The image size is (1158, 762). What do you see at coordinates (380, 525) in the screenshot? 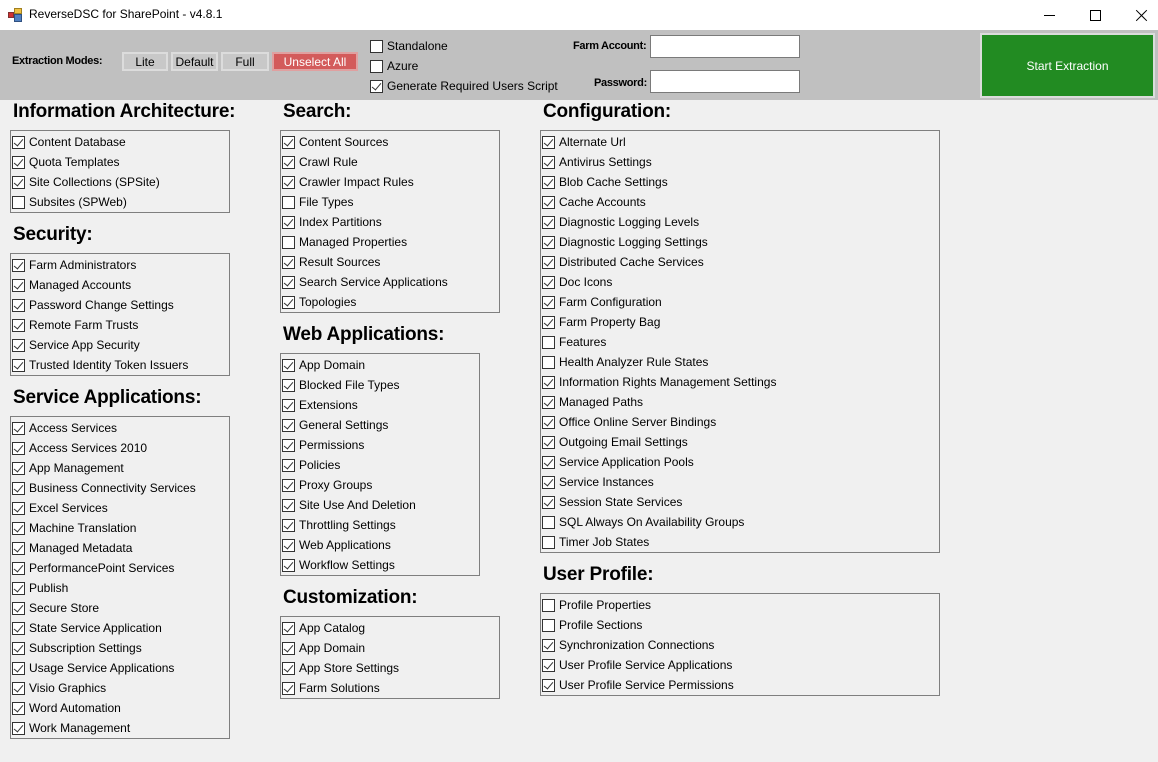
I see `checkbox-item: Throttling Settings` at bounding box center [380, 525].